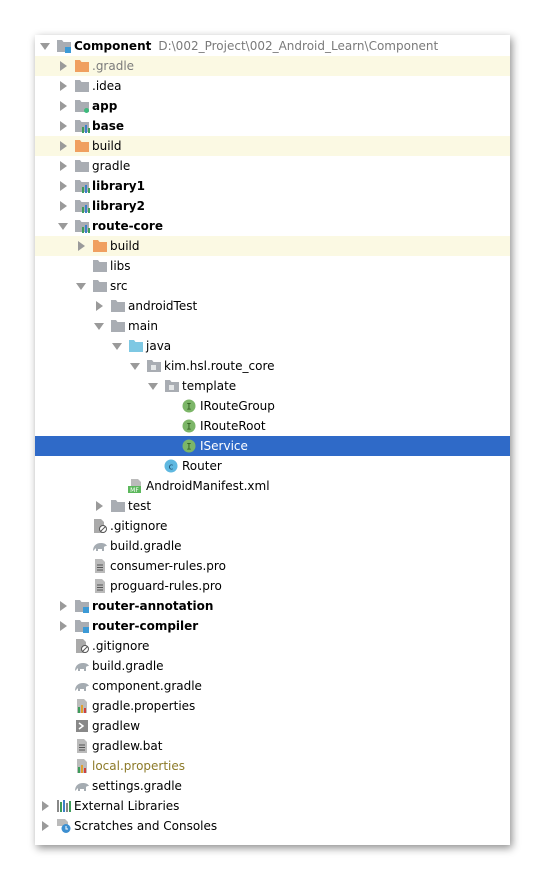  What do you see at coordinates (272, 446) in the screenshot?
I see `tree-item: I IService` at bounding box center [272, 446].